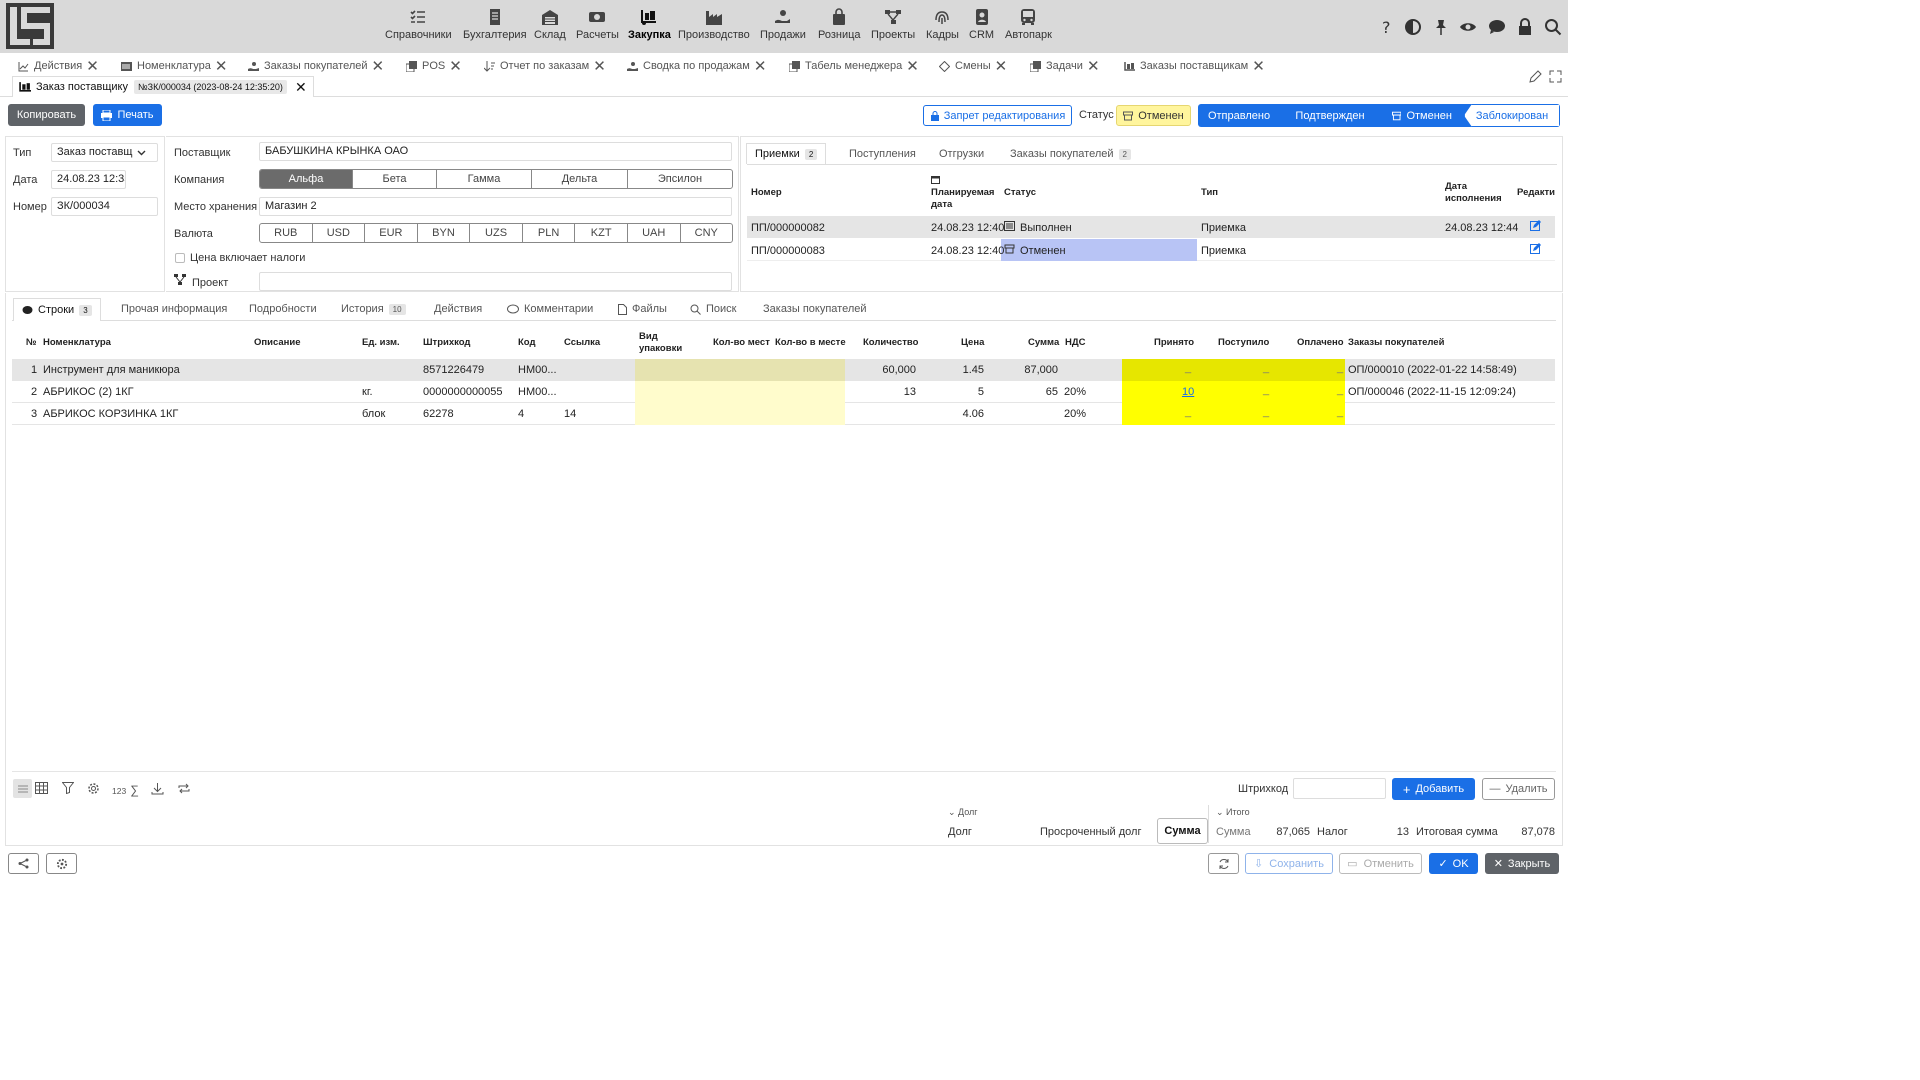  Describe the element at coordinates (458, 309) in the screenshot. I see `tab-deystviya-lower: Действия` at that location.